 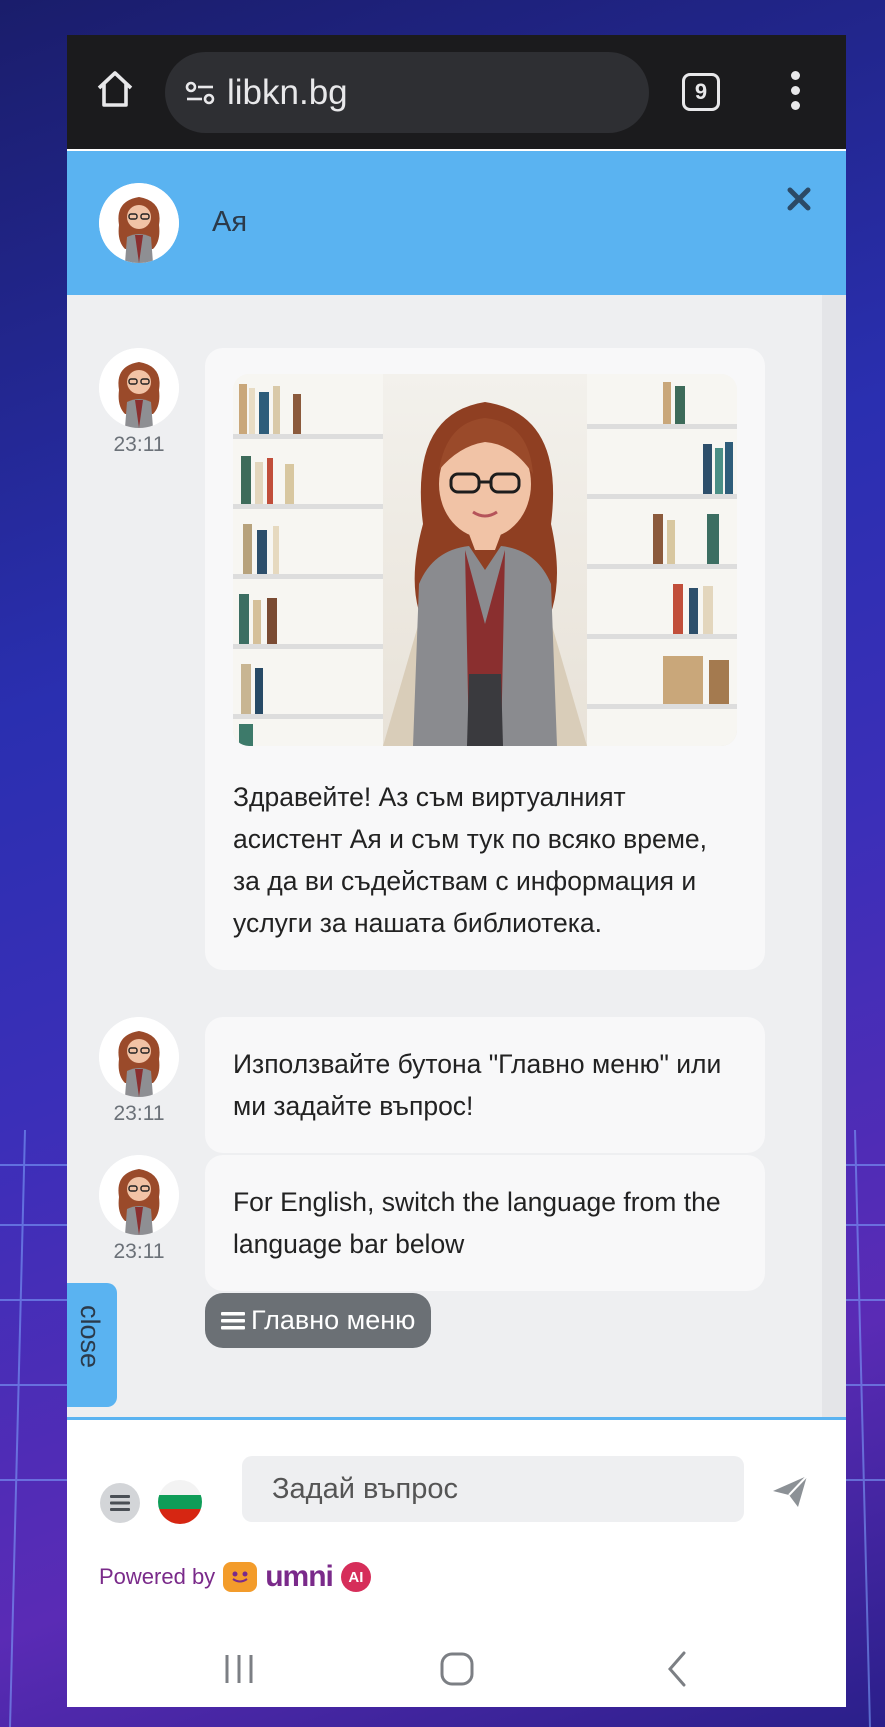 I want to click on main-menu-button: Главно меню, so click(x=318, y=1320).